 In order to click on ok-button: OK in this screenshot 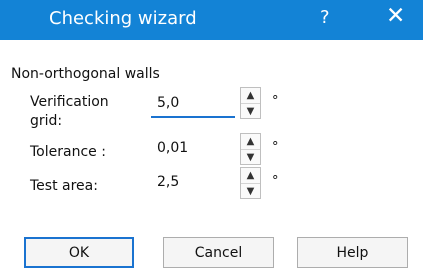, I will do `click(79, 252)`.